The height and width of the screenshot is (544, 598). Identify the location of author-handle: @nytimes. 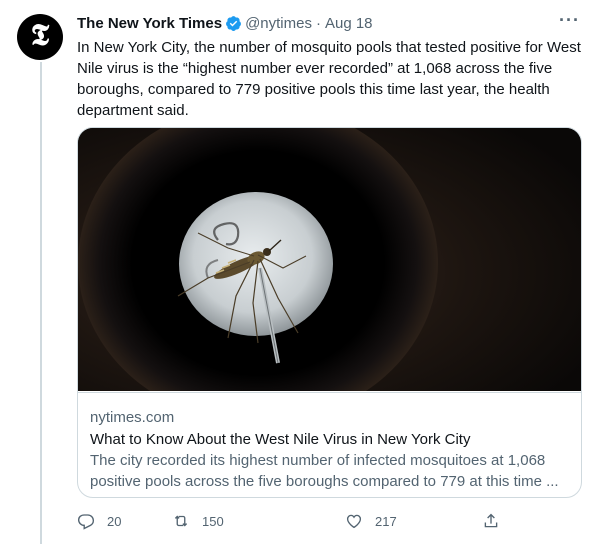
(278, 23).